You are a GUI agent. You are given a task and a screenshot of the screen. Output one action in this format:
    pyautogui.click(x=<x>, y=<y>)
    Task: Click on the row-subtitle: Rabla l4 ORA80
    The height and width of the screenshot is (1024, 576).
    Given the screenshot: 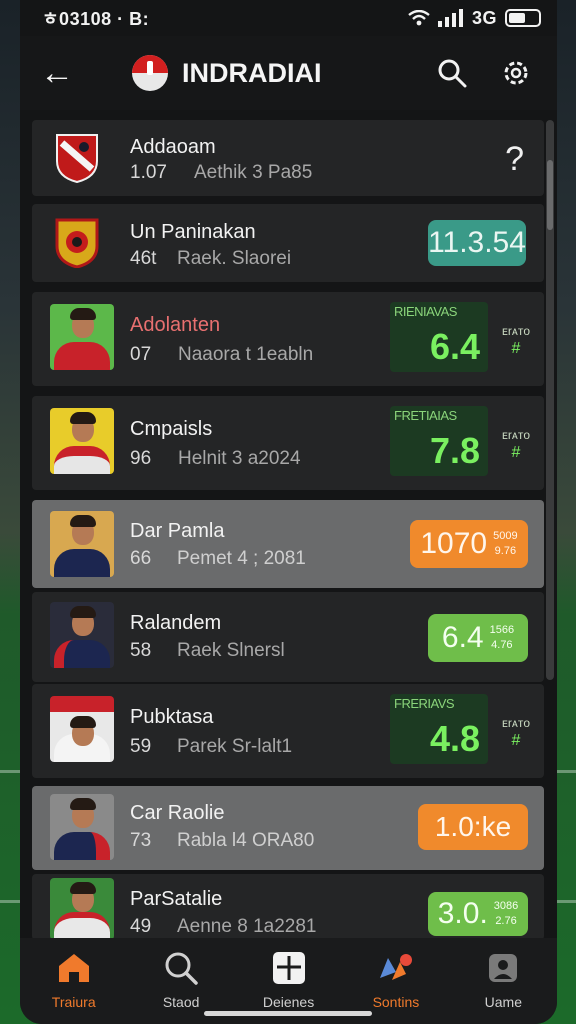 What is the action you would take?
    pyautogui.click(x=246, y=840)
    